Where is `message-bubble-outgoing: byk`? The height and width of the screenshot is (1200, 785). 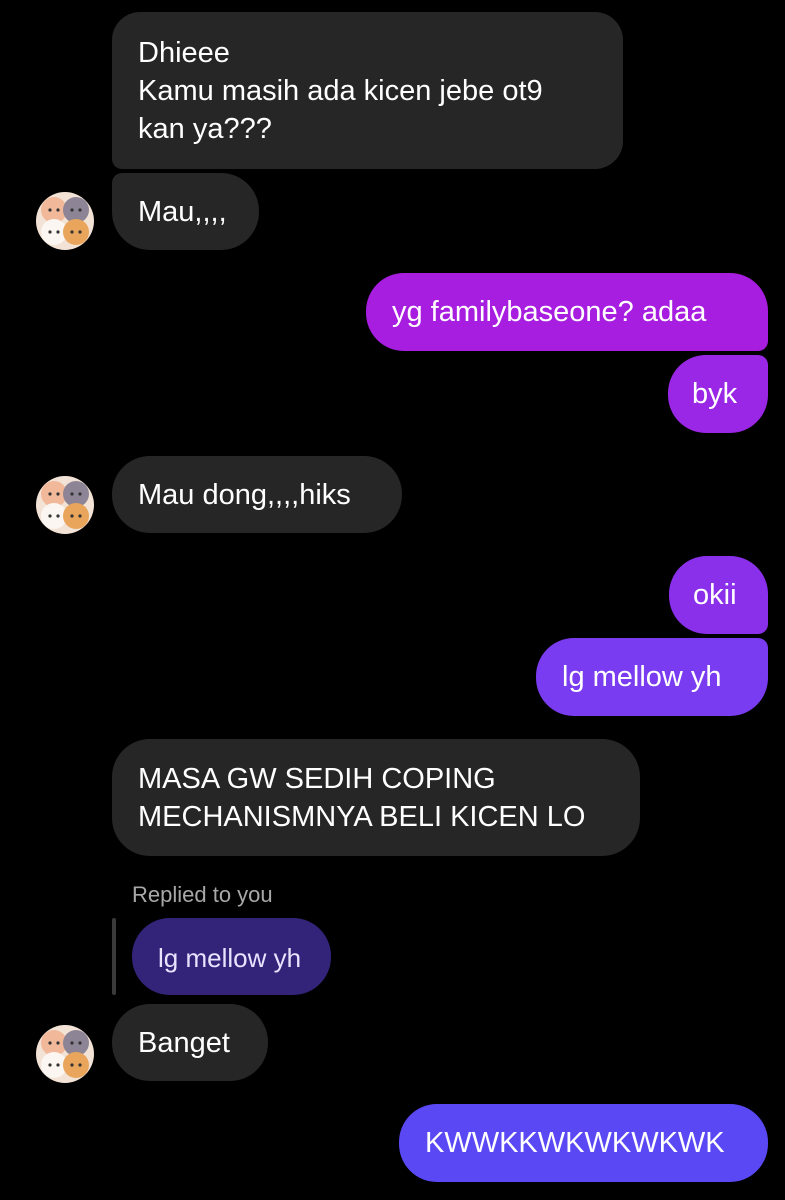
message-bubble-outgoing: byk is located at coordinates (718, 394).